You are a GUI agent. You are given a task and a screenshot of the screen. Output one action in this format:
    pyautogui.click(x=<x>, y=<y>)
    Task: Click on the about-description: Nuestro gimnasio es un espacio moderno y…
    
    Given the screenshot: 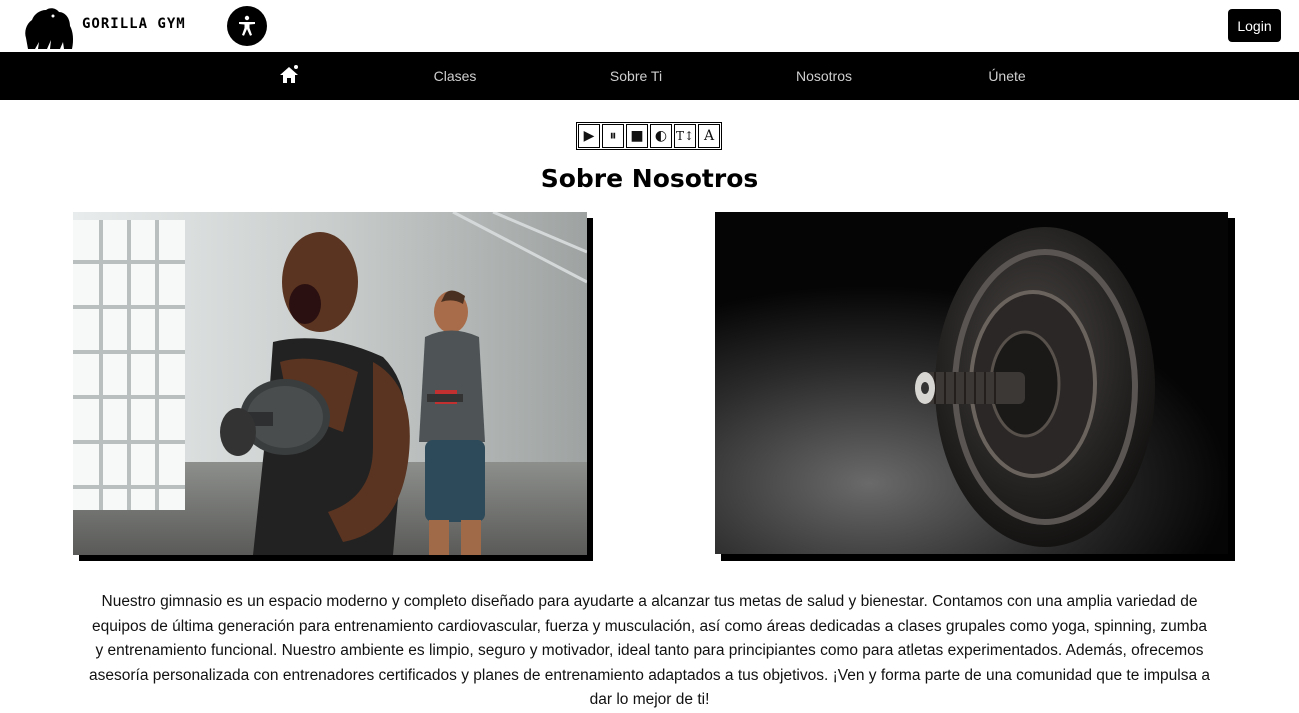 What is the action you would take?
    pyautogui.click(x=649, y=650)
    